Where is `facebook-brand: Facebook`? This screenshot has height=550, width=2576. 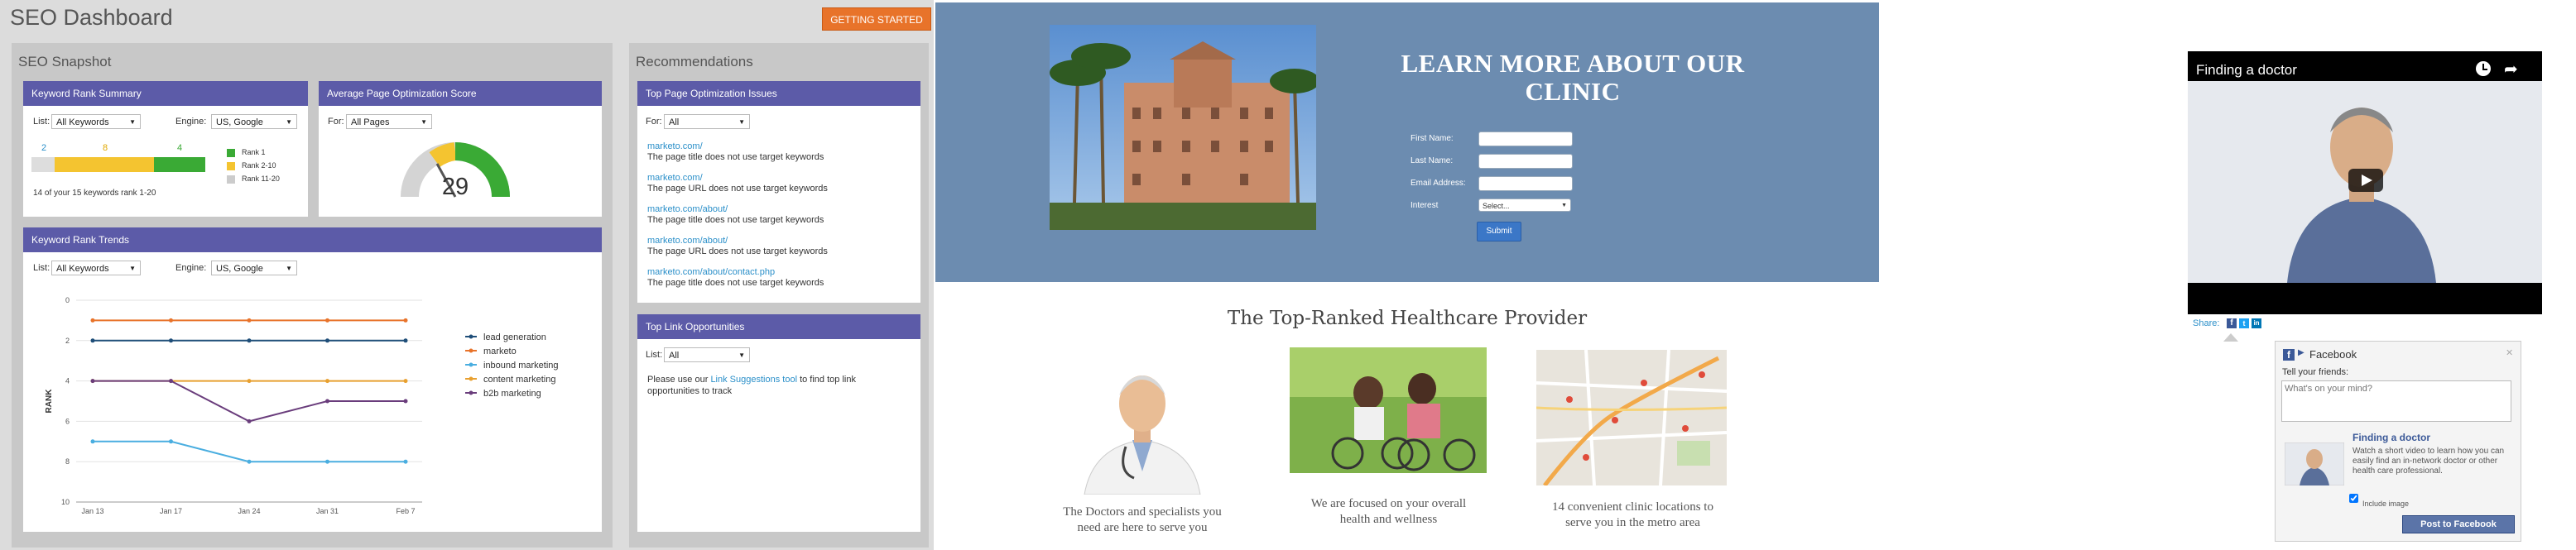
facebook-brand: Facebook is located at coordinates (2333, 354).